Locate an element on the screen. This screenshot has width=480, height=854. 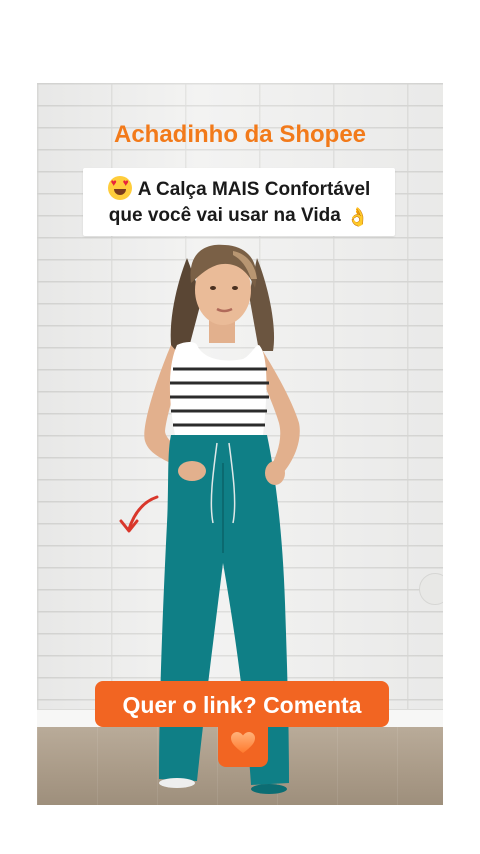
ok-hand-emoji-icon: 👌 is located at coordinates (358, 217).